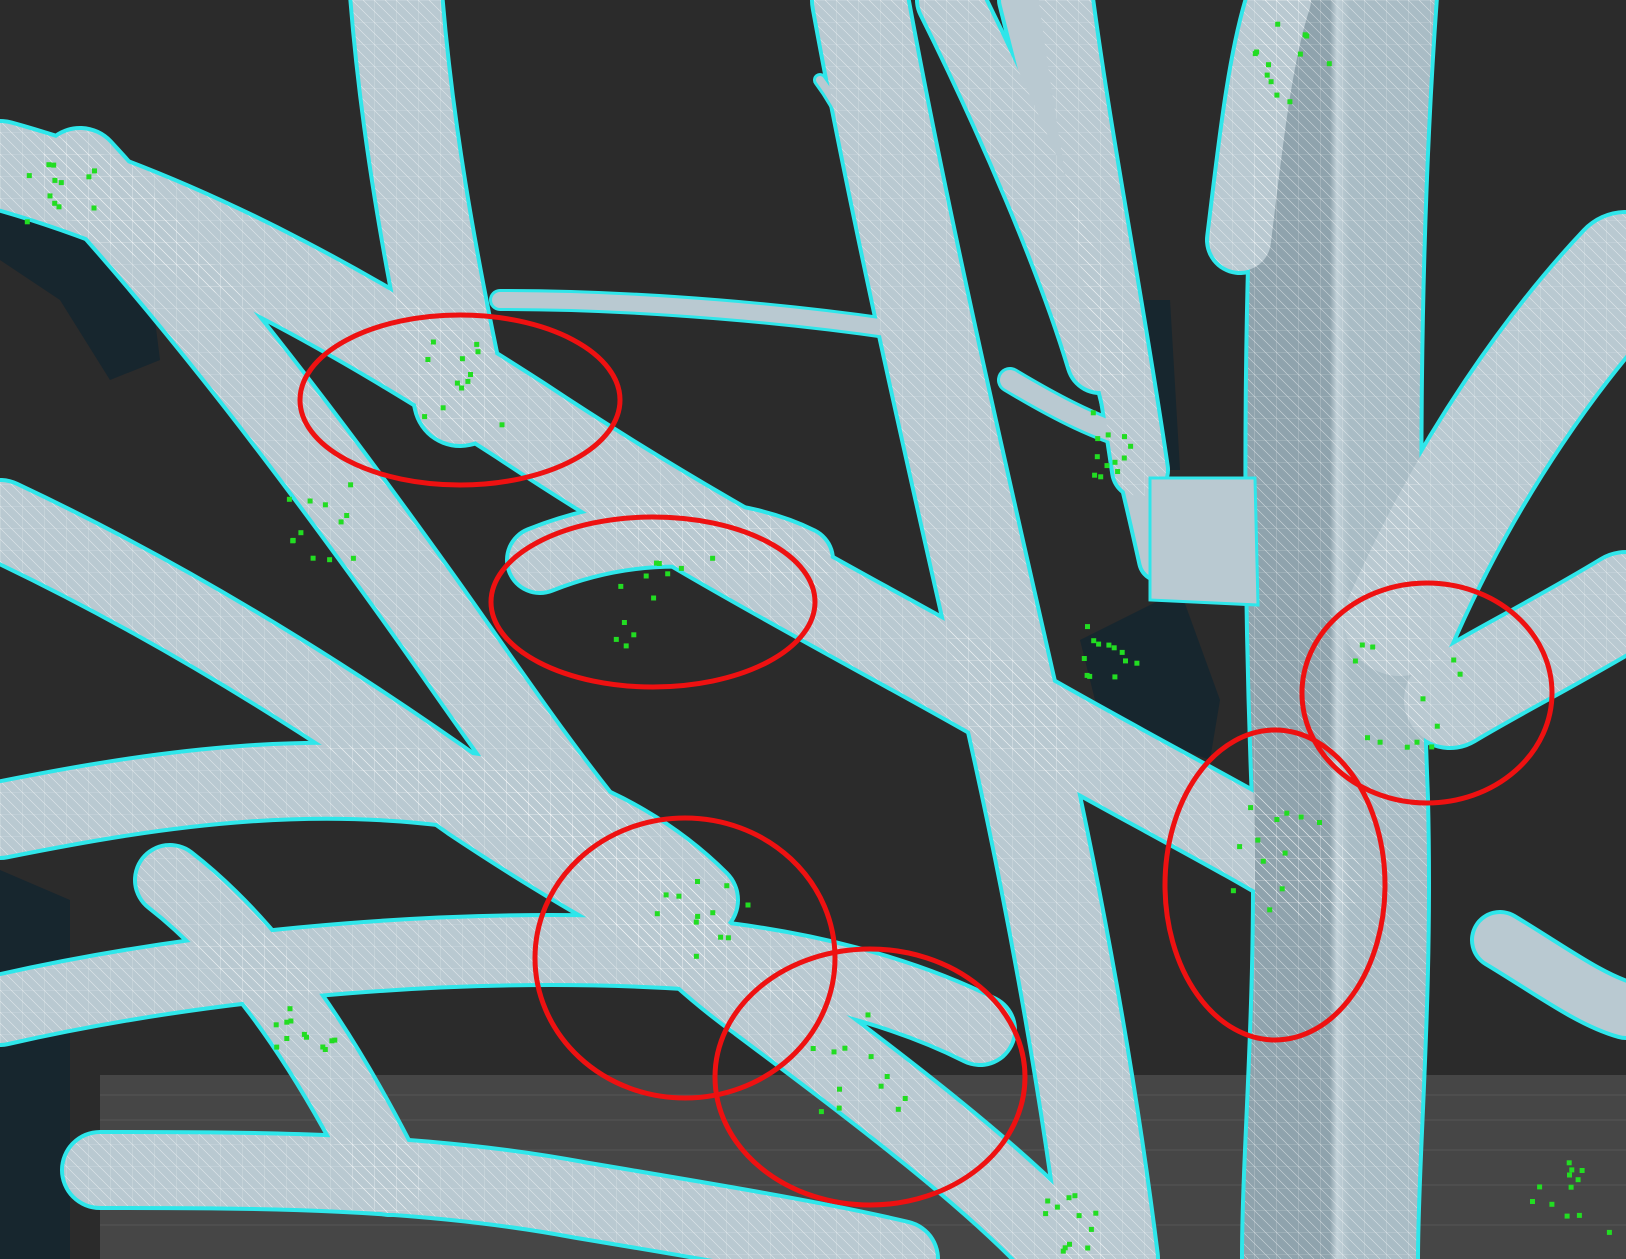  I want to click on plane-helper, so click(1204, 541).